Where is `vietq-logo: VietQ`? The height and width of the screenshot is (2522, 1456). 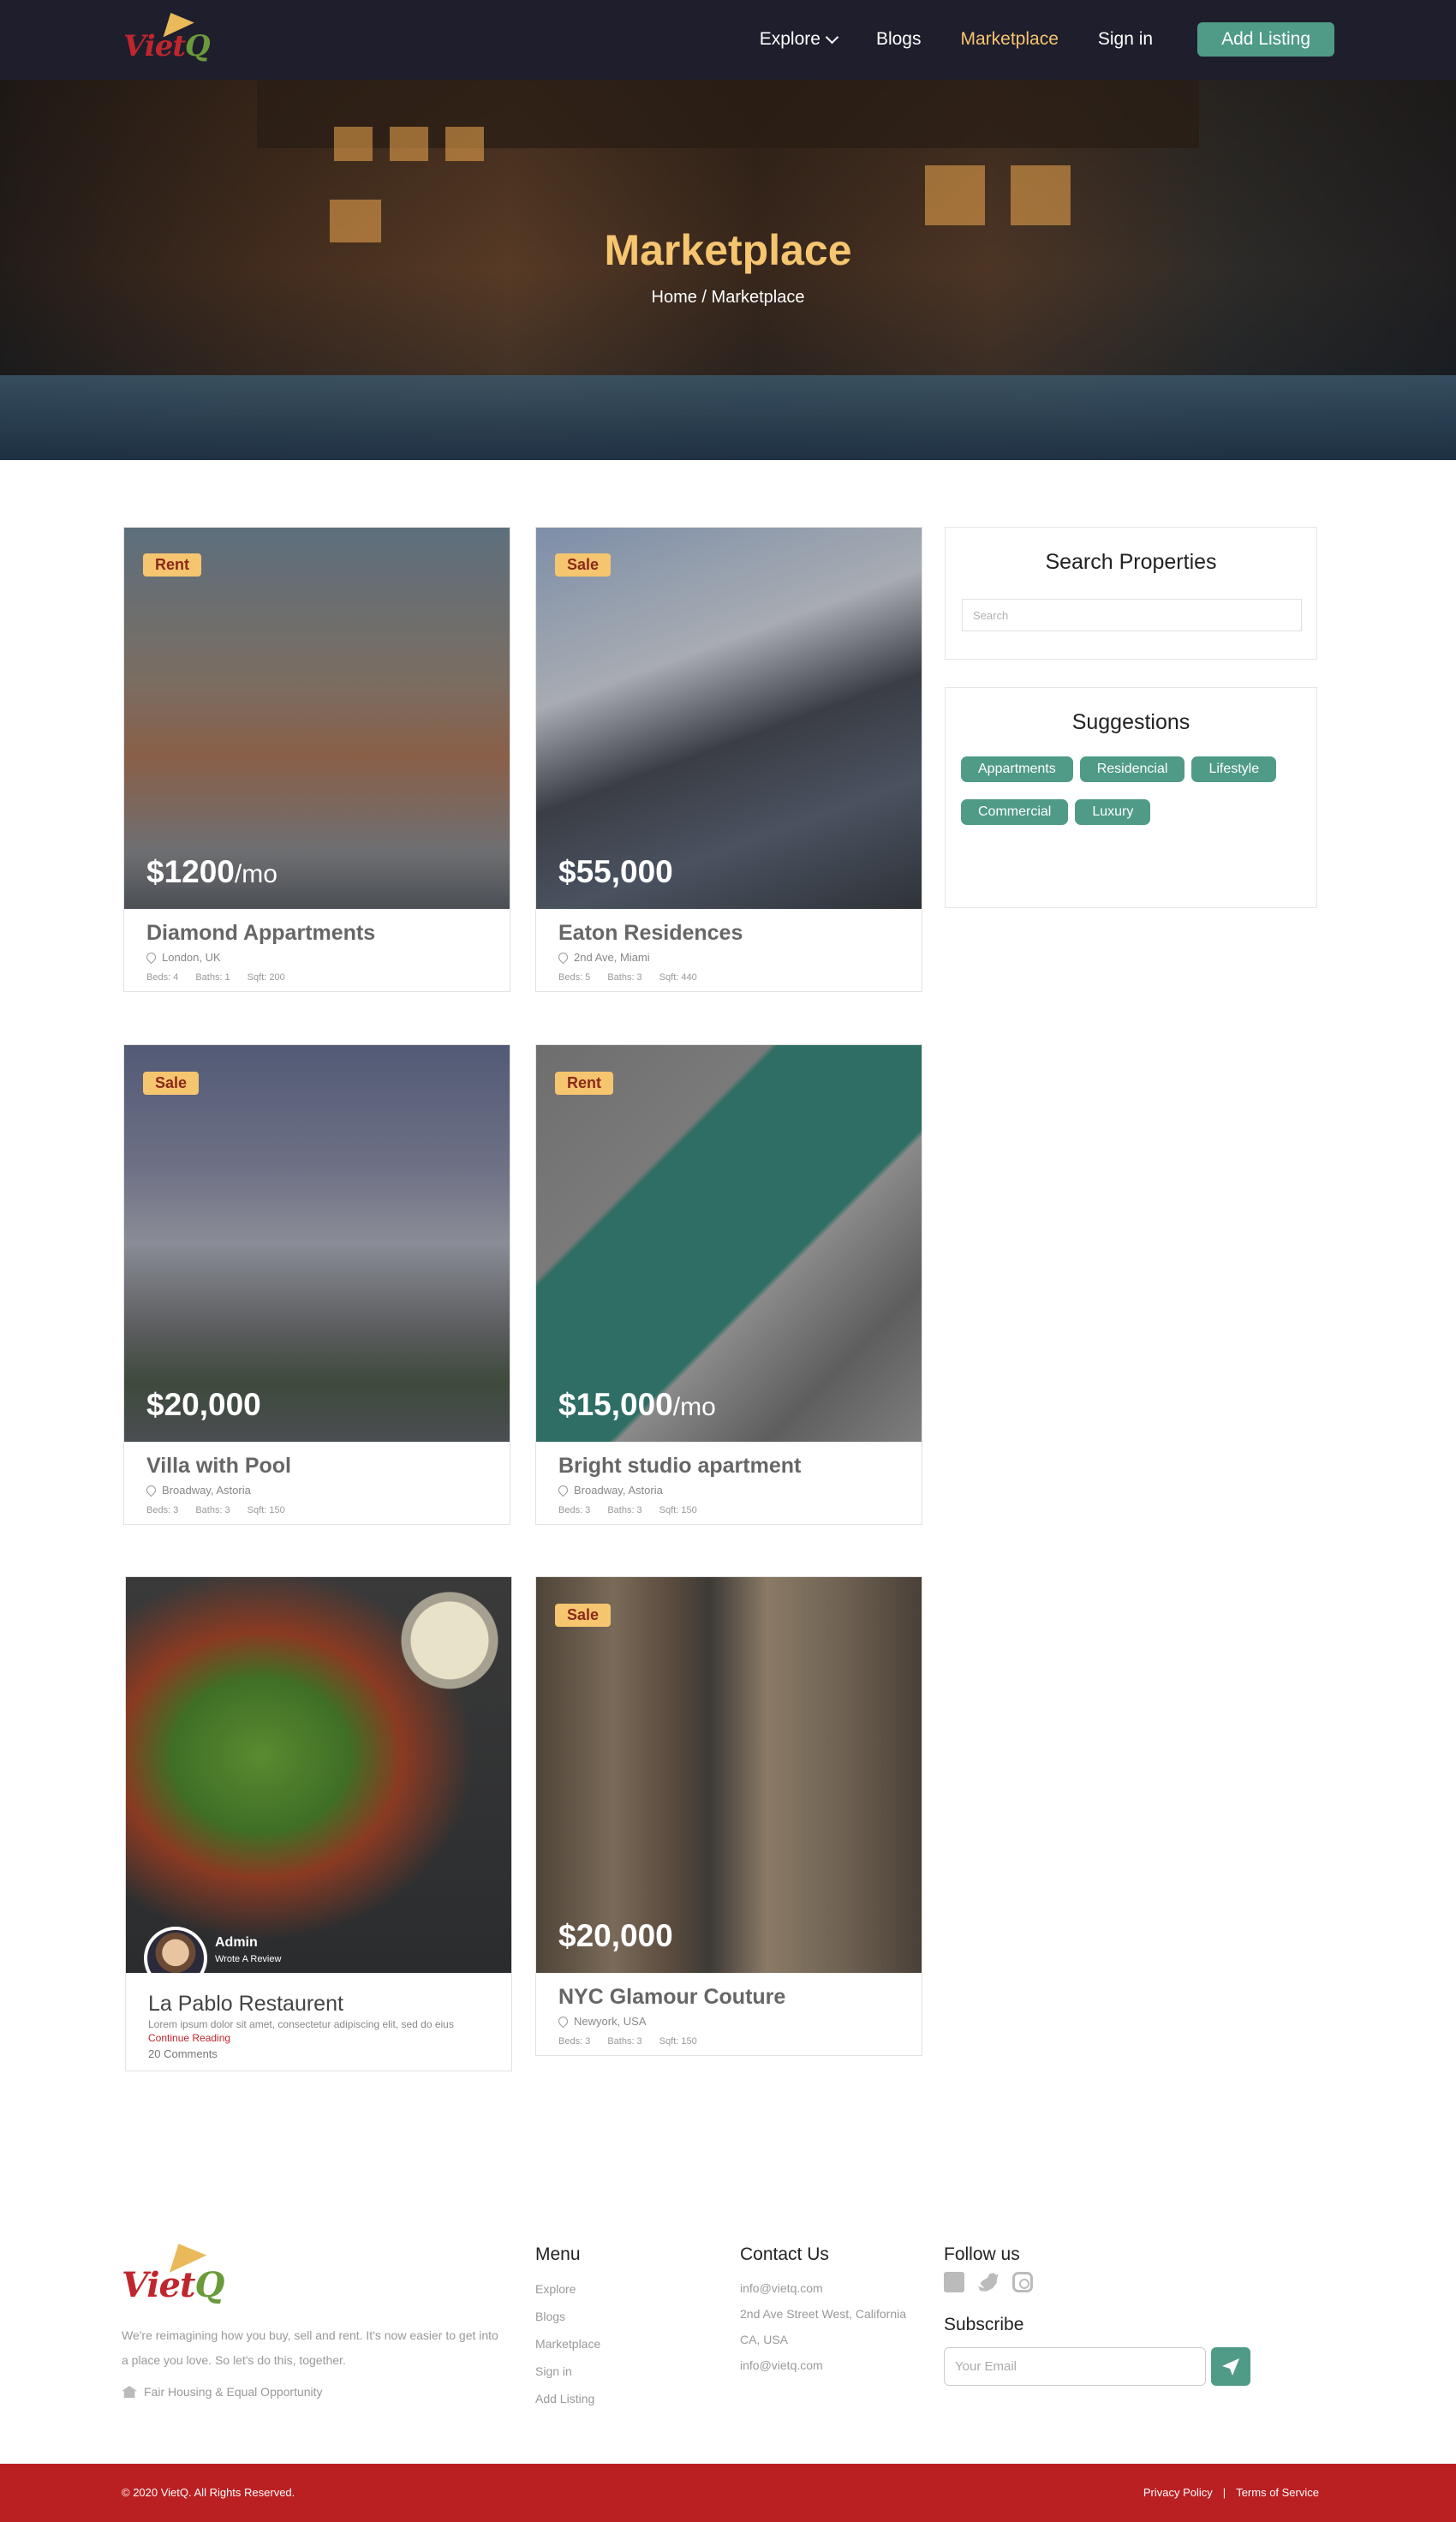 vietq-logo: VietQ is located at coordinates (166, 36).